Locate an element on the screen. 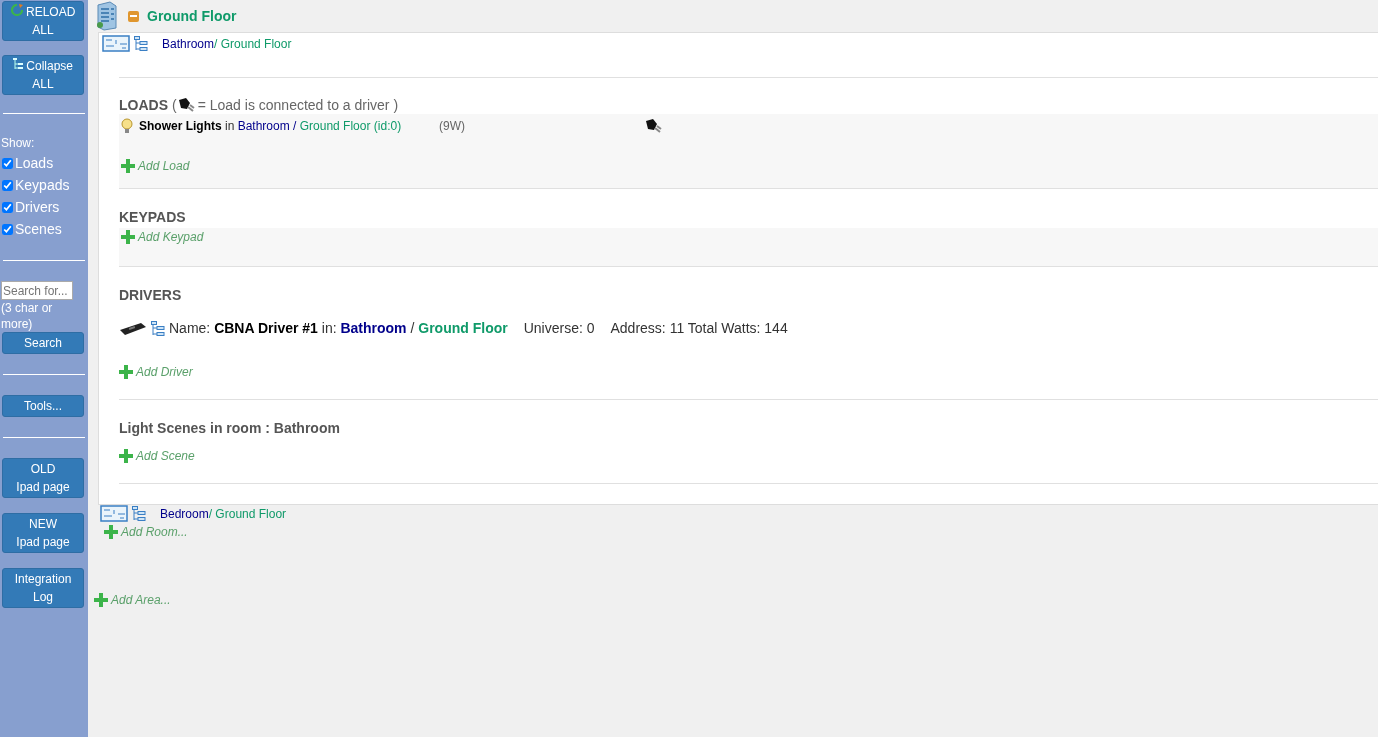 The width and height of the screenshot is (1378, 737). section-heading: DRIVERS is located at coordinates (150, 295).